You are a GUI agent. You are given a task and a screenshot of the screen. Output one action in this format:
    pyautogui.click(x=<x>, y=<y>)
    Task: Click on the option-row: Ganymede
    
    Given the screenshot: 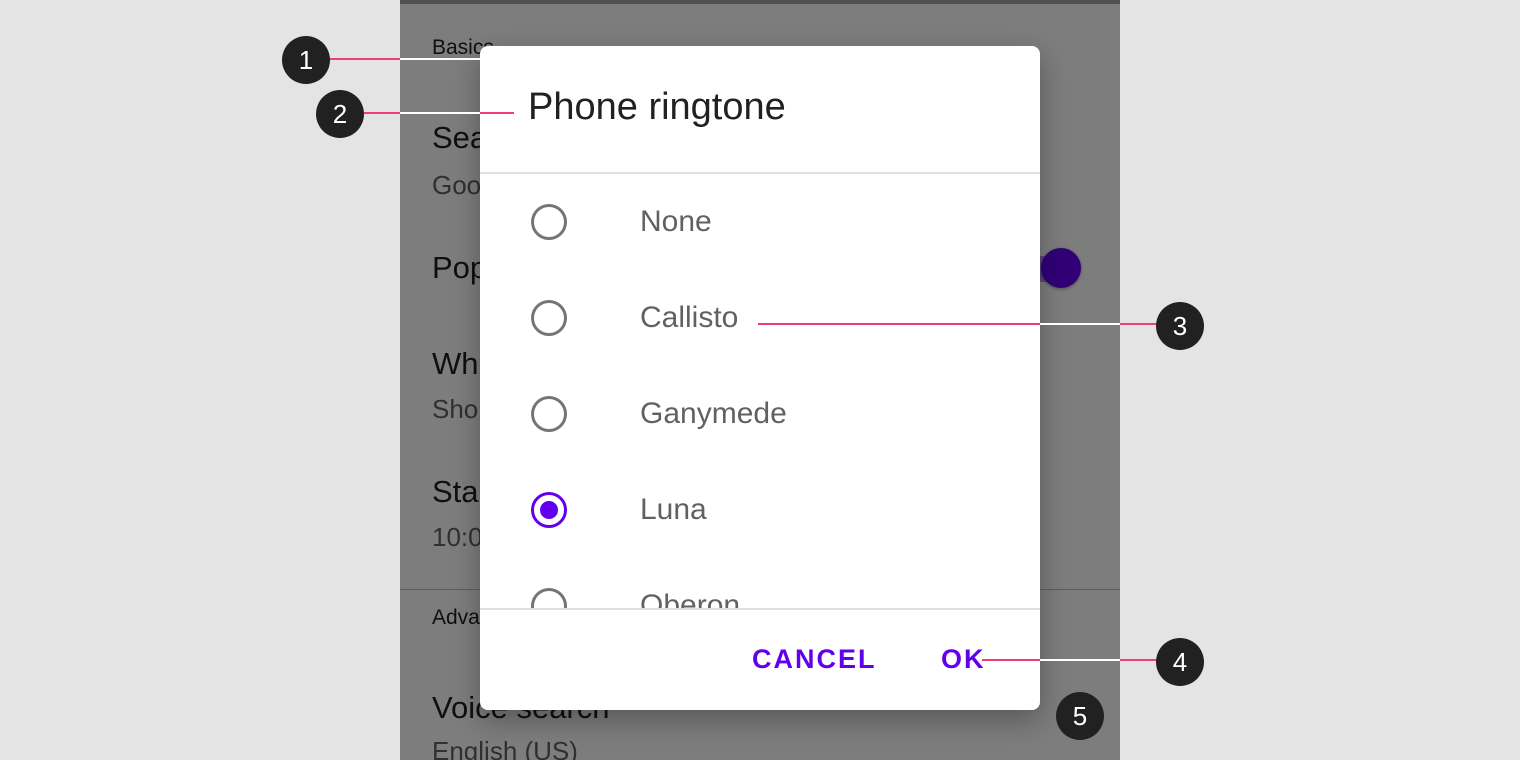 What is the action you would take?
    pyautogui.click(x=760, y=414)
    